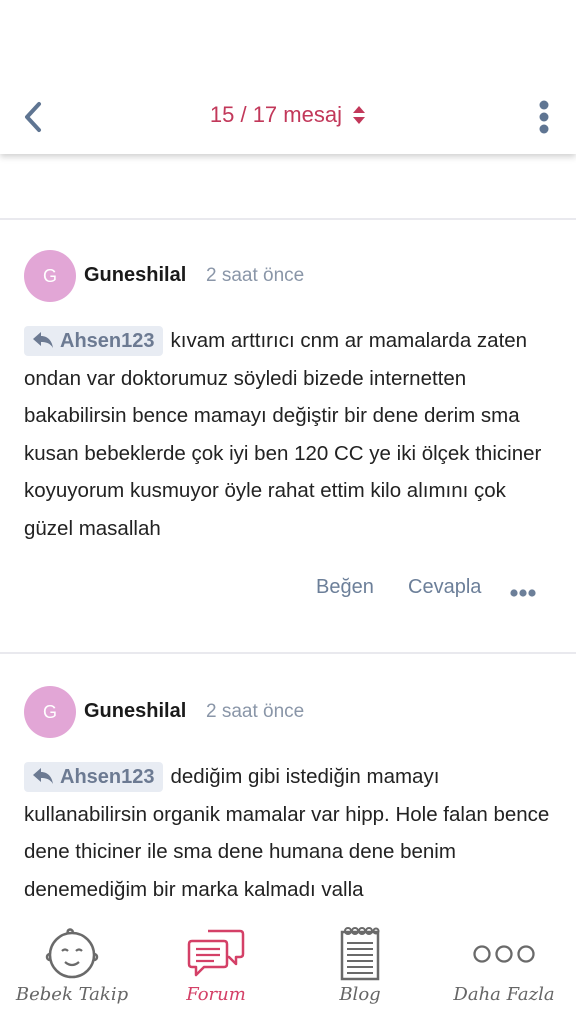 The height and width of the screenshot is (1024, 576). I want to click on reply-button: Cevapla, so click(444, 587).